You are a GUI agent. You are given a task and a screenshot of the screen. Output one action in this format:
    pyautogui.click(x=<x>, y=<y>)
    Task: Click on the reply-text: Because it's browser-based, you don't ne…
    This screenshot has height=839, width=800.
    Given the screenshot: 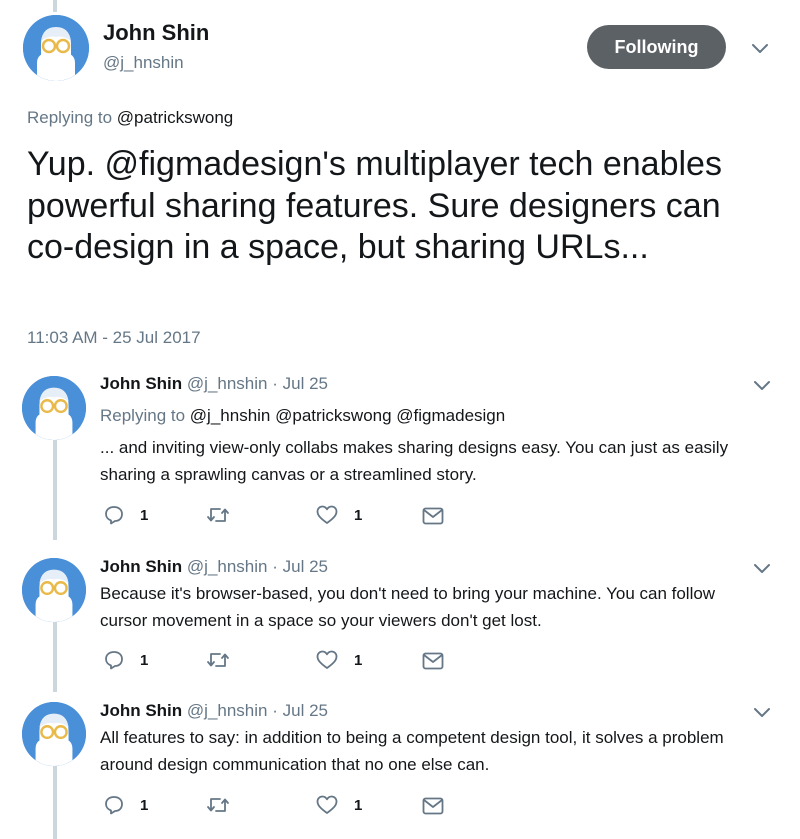 What is the action you would take?
    pyautogui.click(x=408, y=607)
    